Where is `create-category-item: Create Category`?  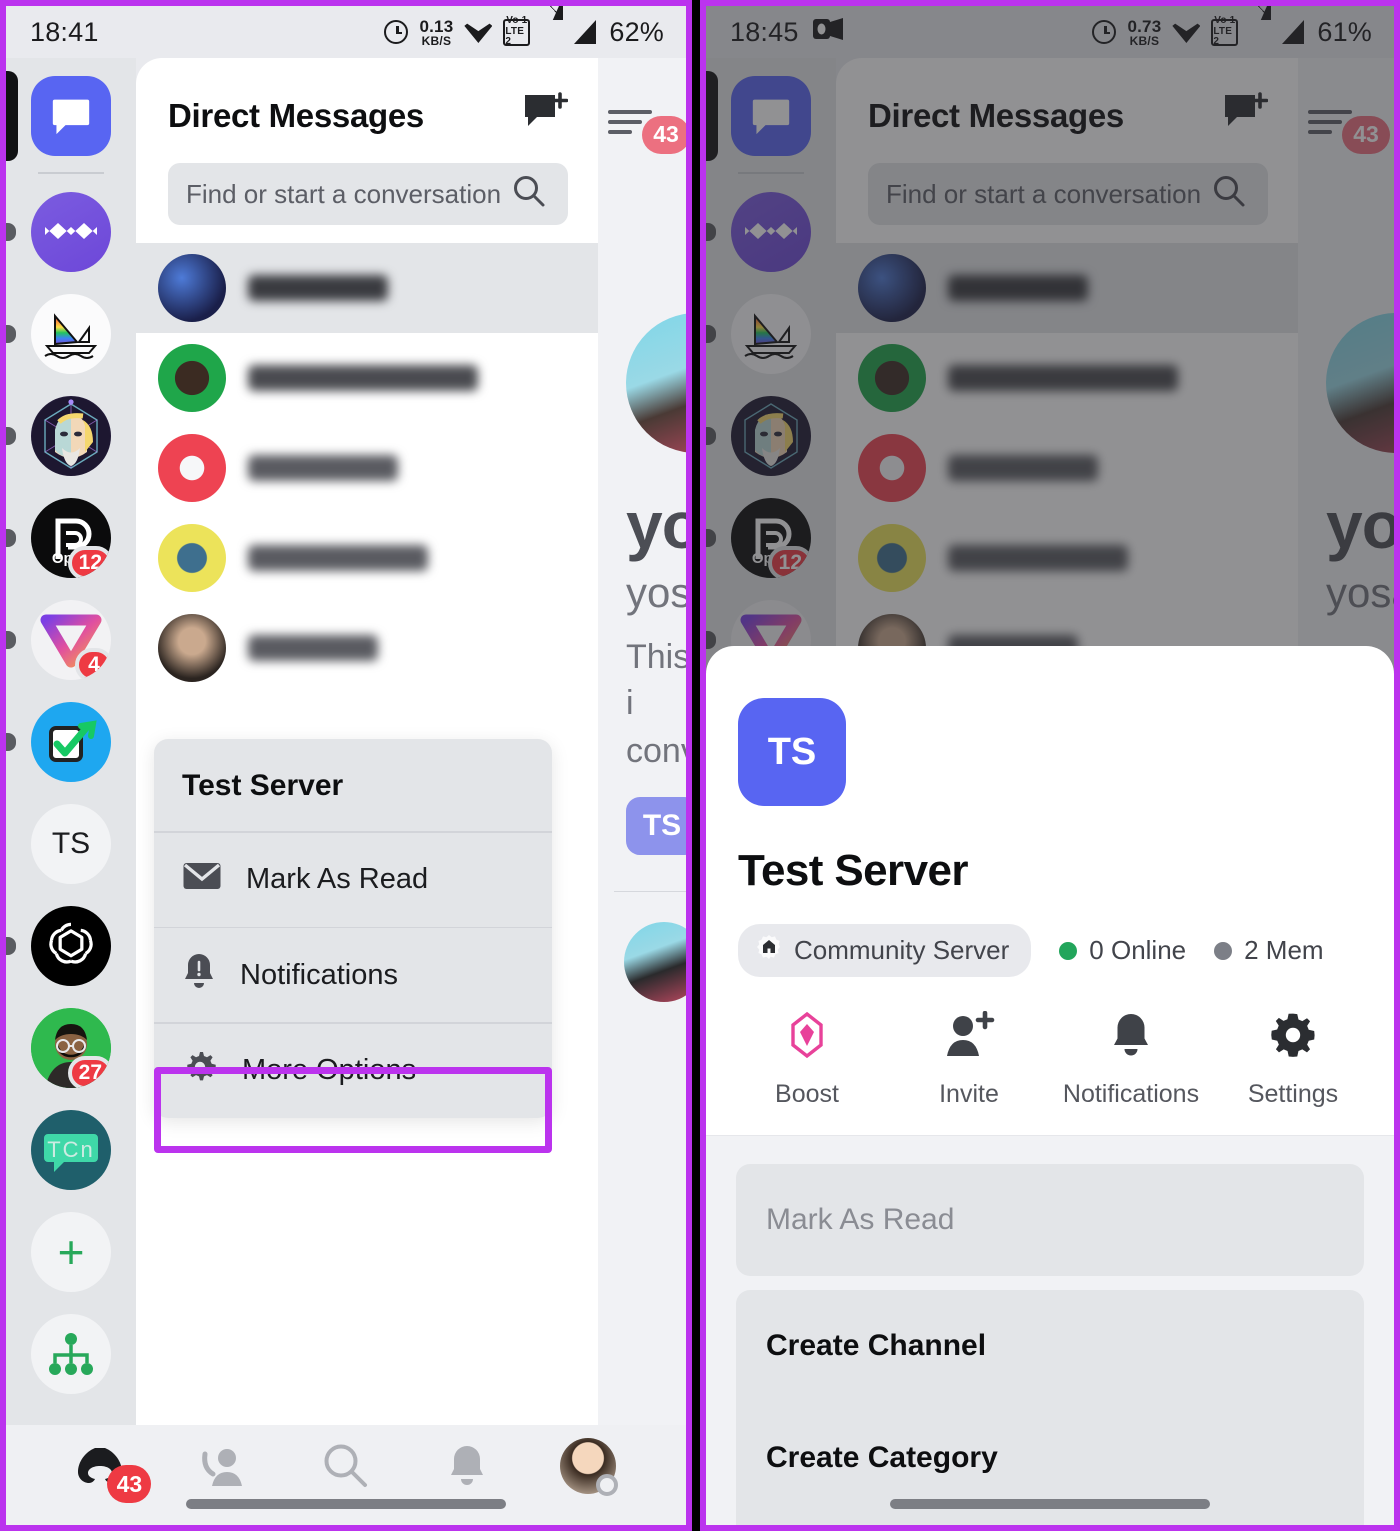 create-category-item: Create Category is located at coordinates (1050, 1458).